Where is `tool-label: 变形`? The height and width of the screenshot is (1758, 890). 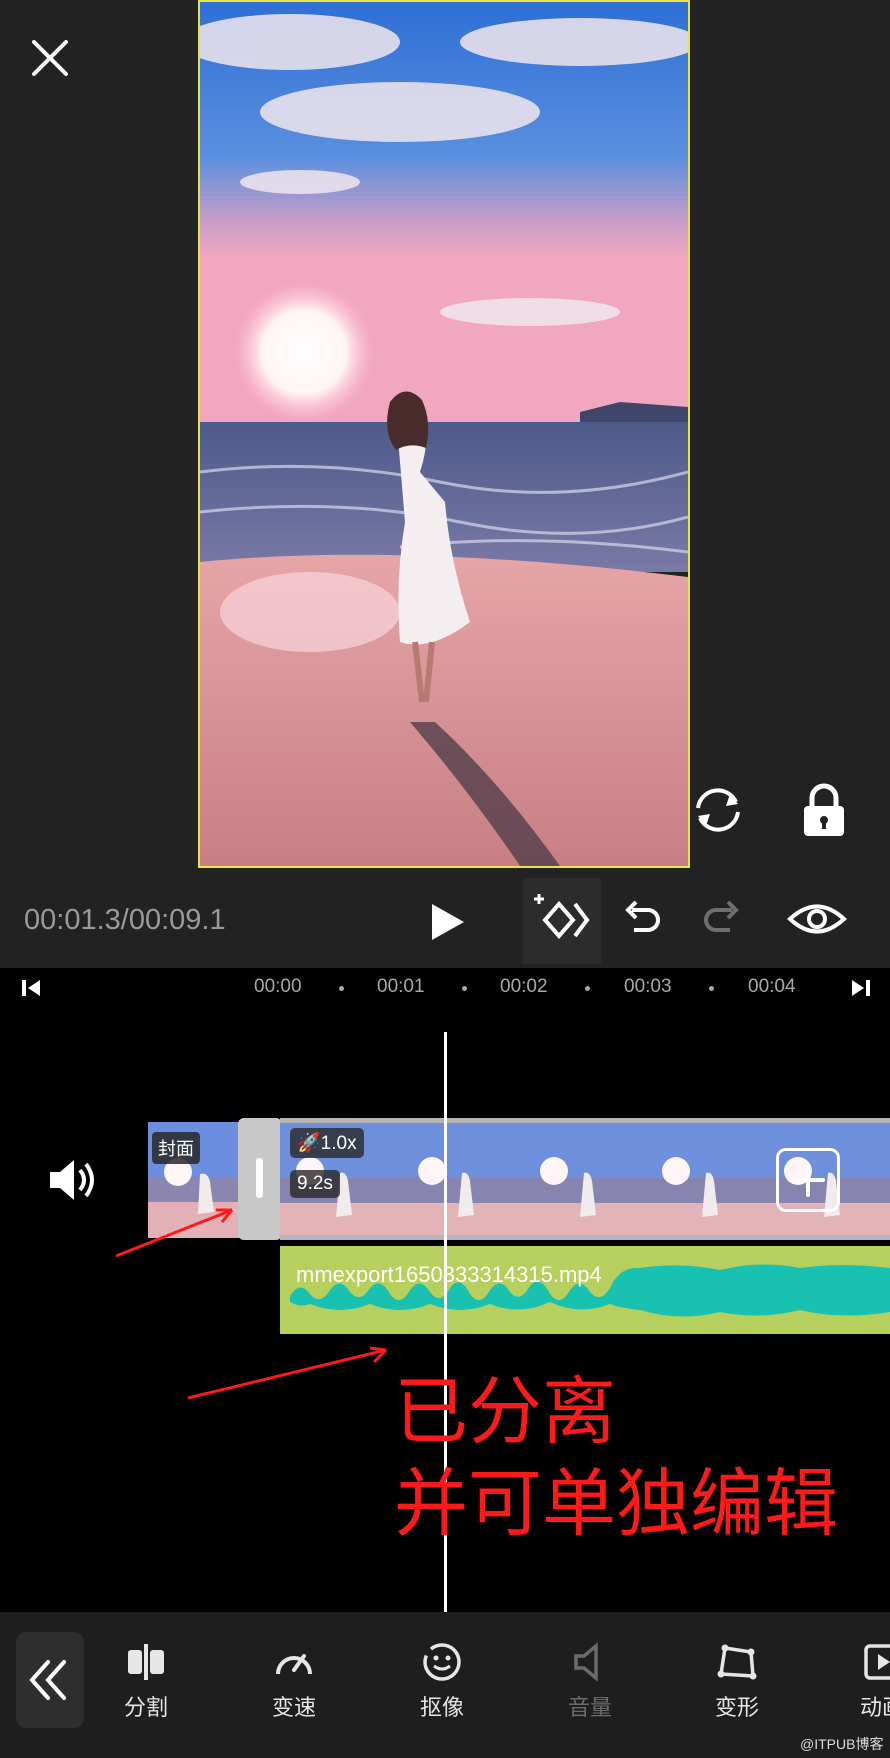
tool-label: 变形 is located at coordinates (736, 1707).